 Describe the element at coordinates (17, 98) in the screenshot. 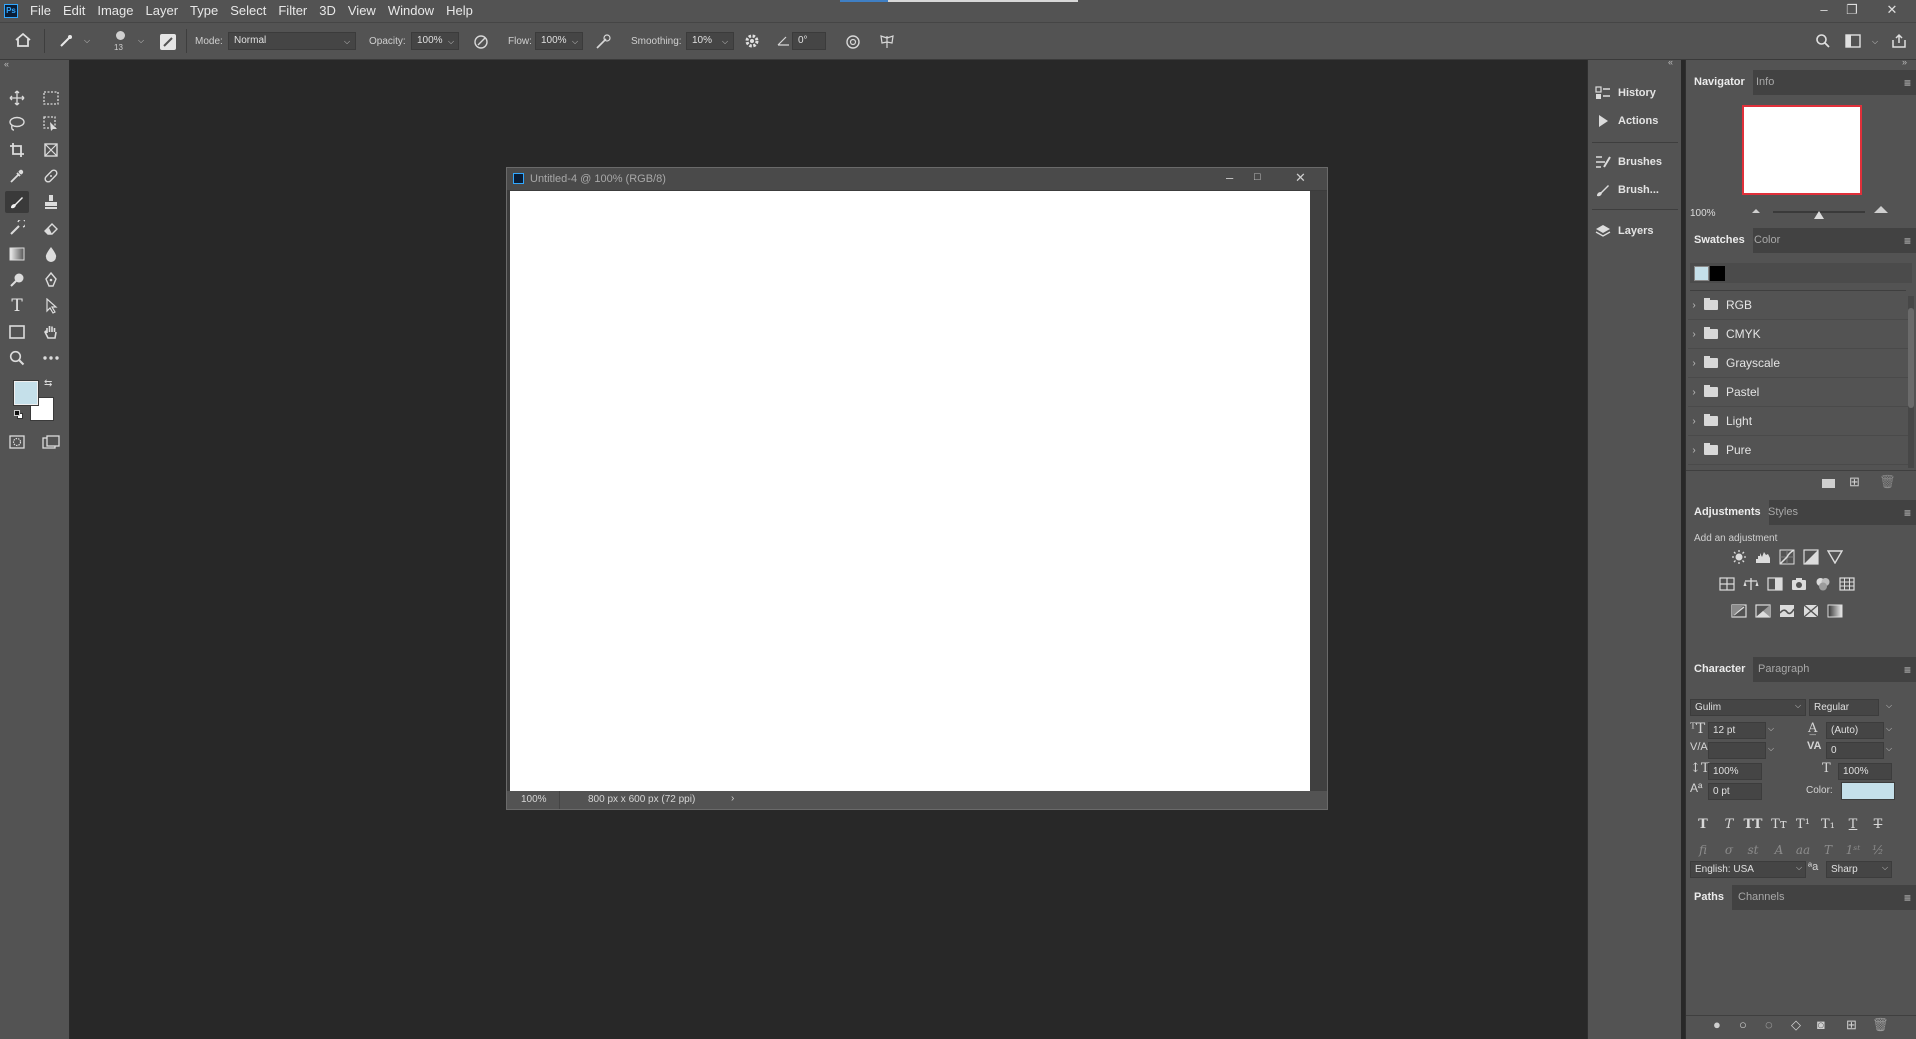

I see `move-tool-icon` at that location.